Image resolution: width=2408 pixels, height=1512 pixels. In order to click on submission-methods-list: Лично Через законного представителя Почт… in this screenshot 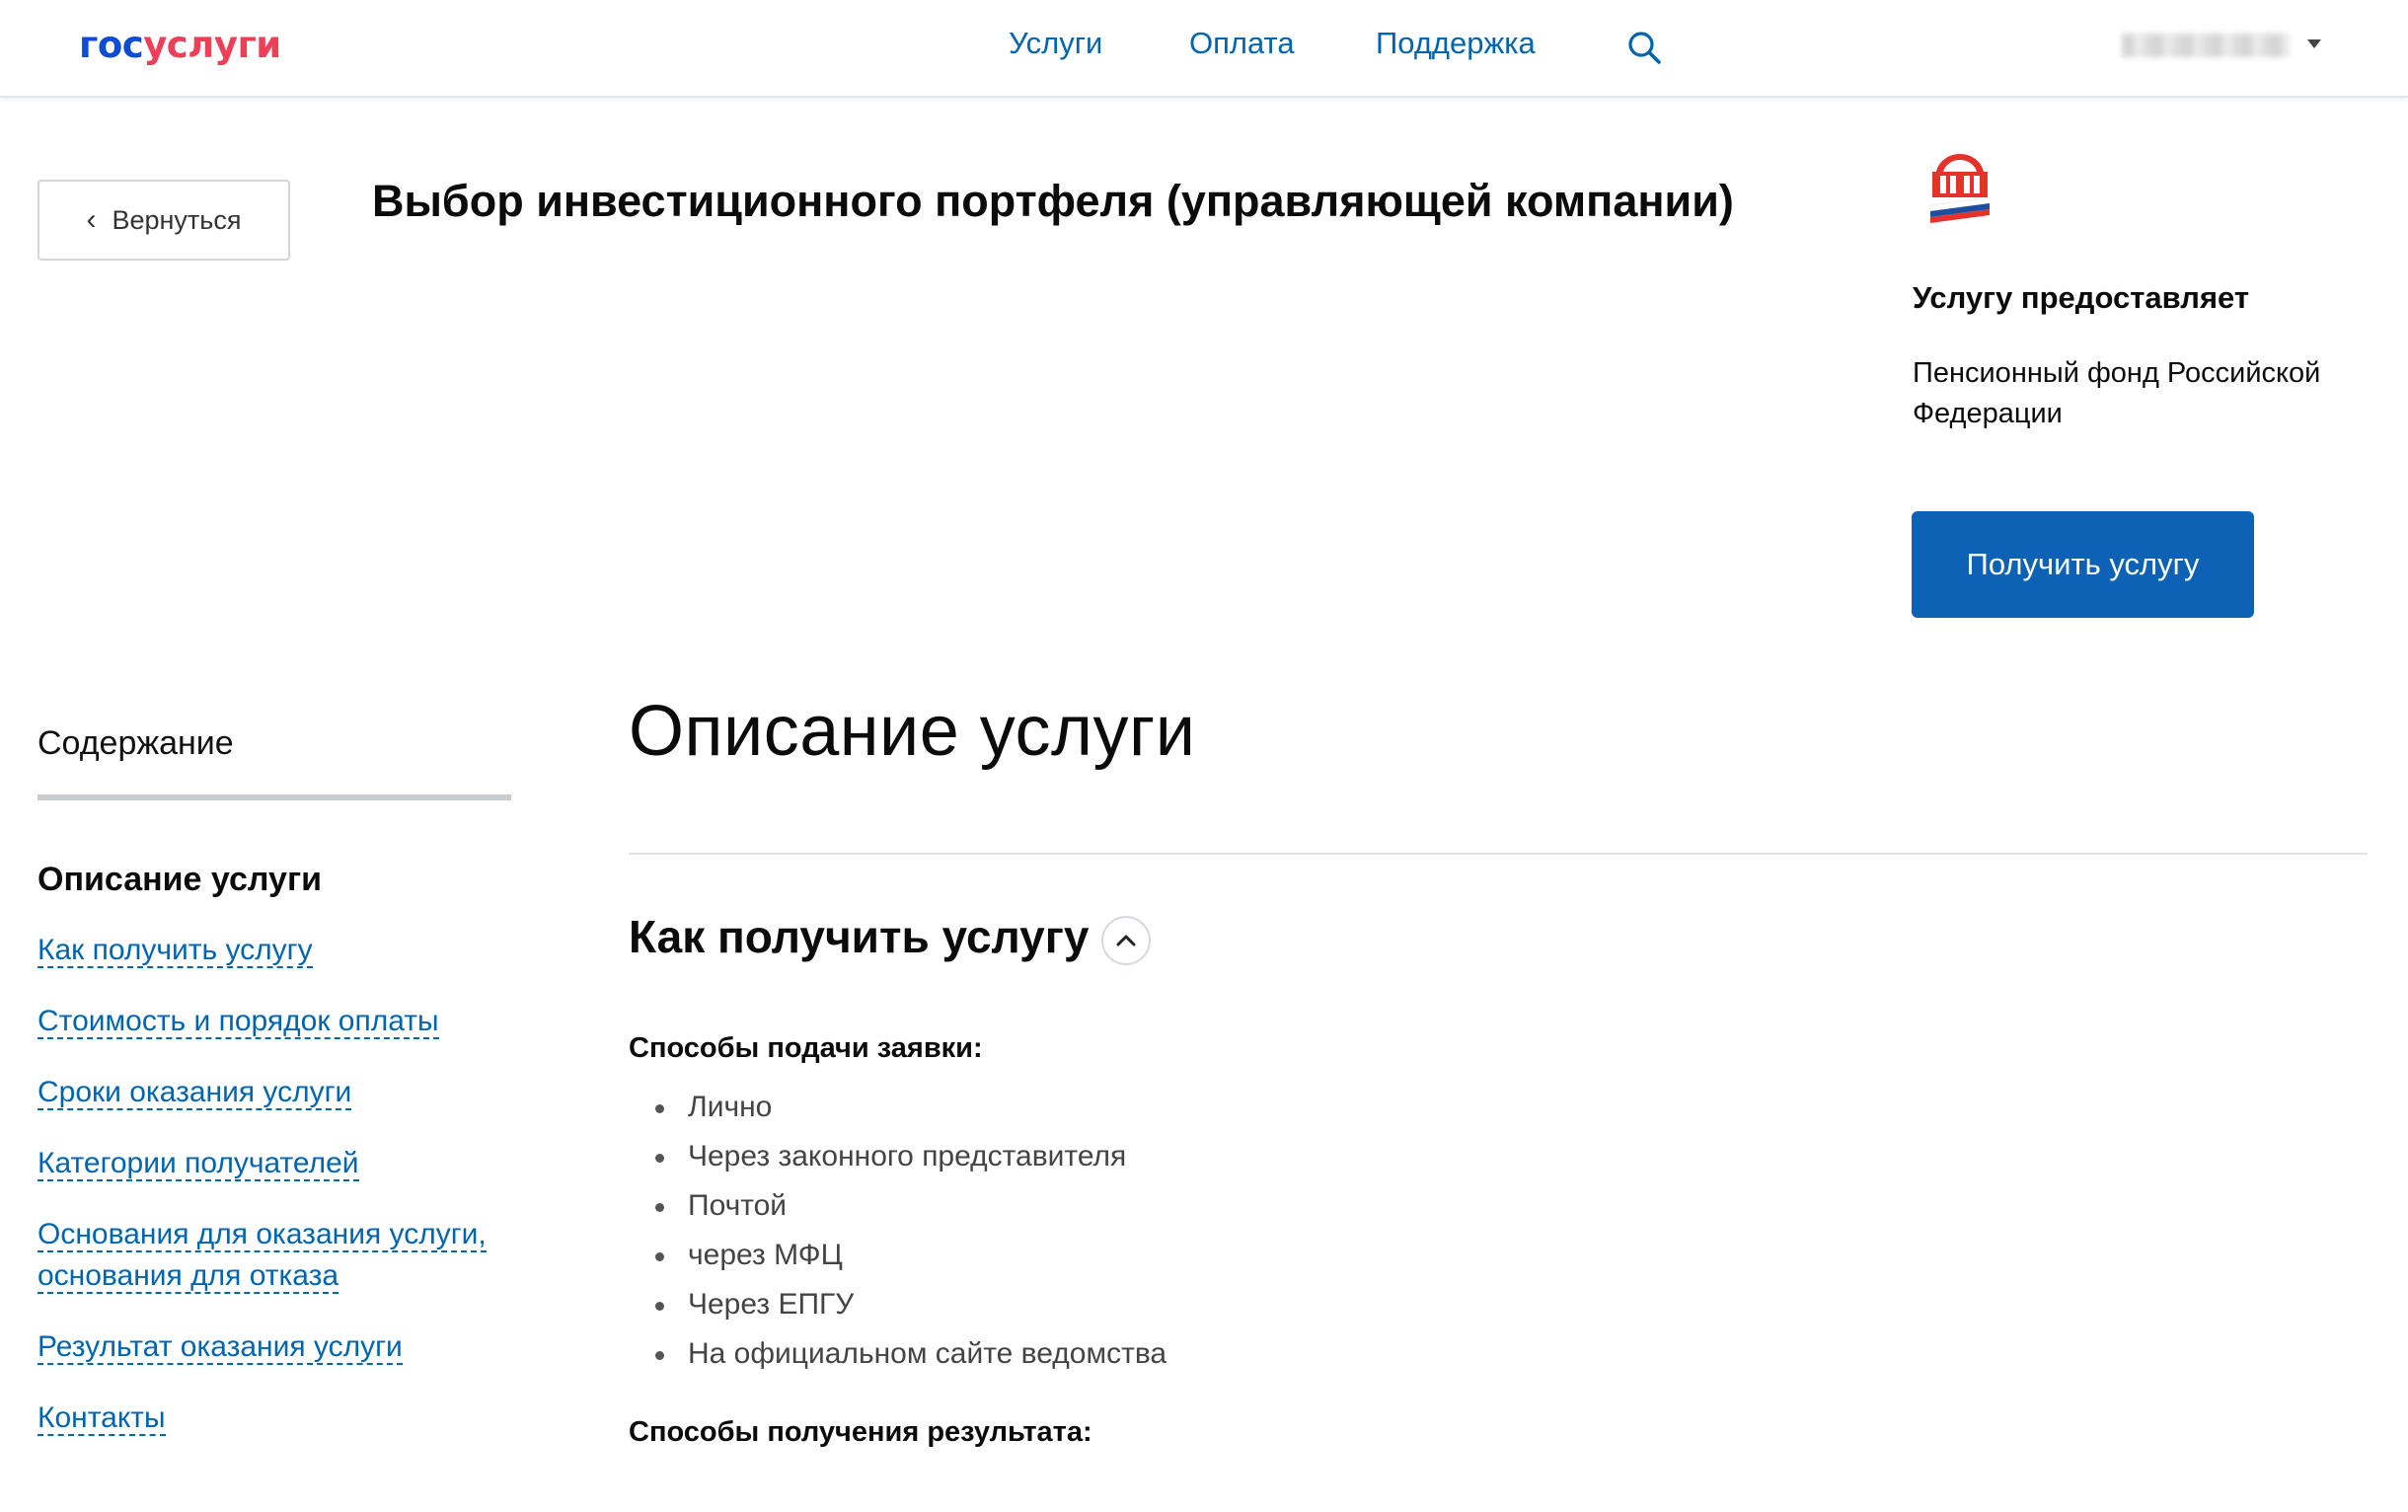, I will do `click(898, 1234)`.